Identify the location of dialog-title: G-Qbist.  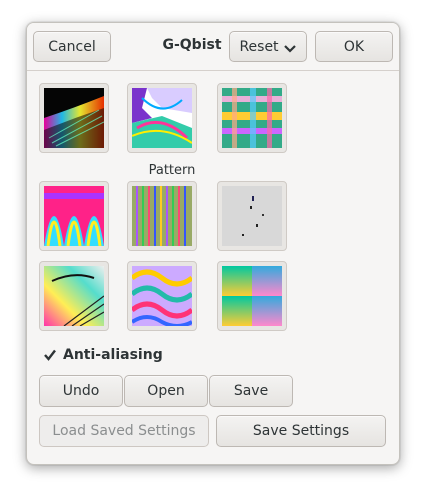
(192, 45).